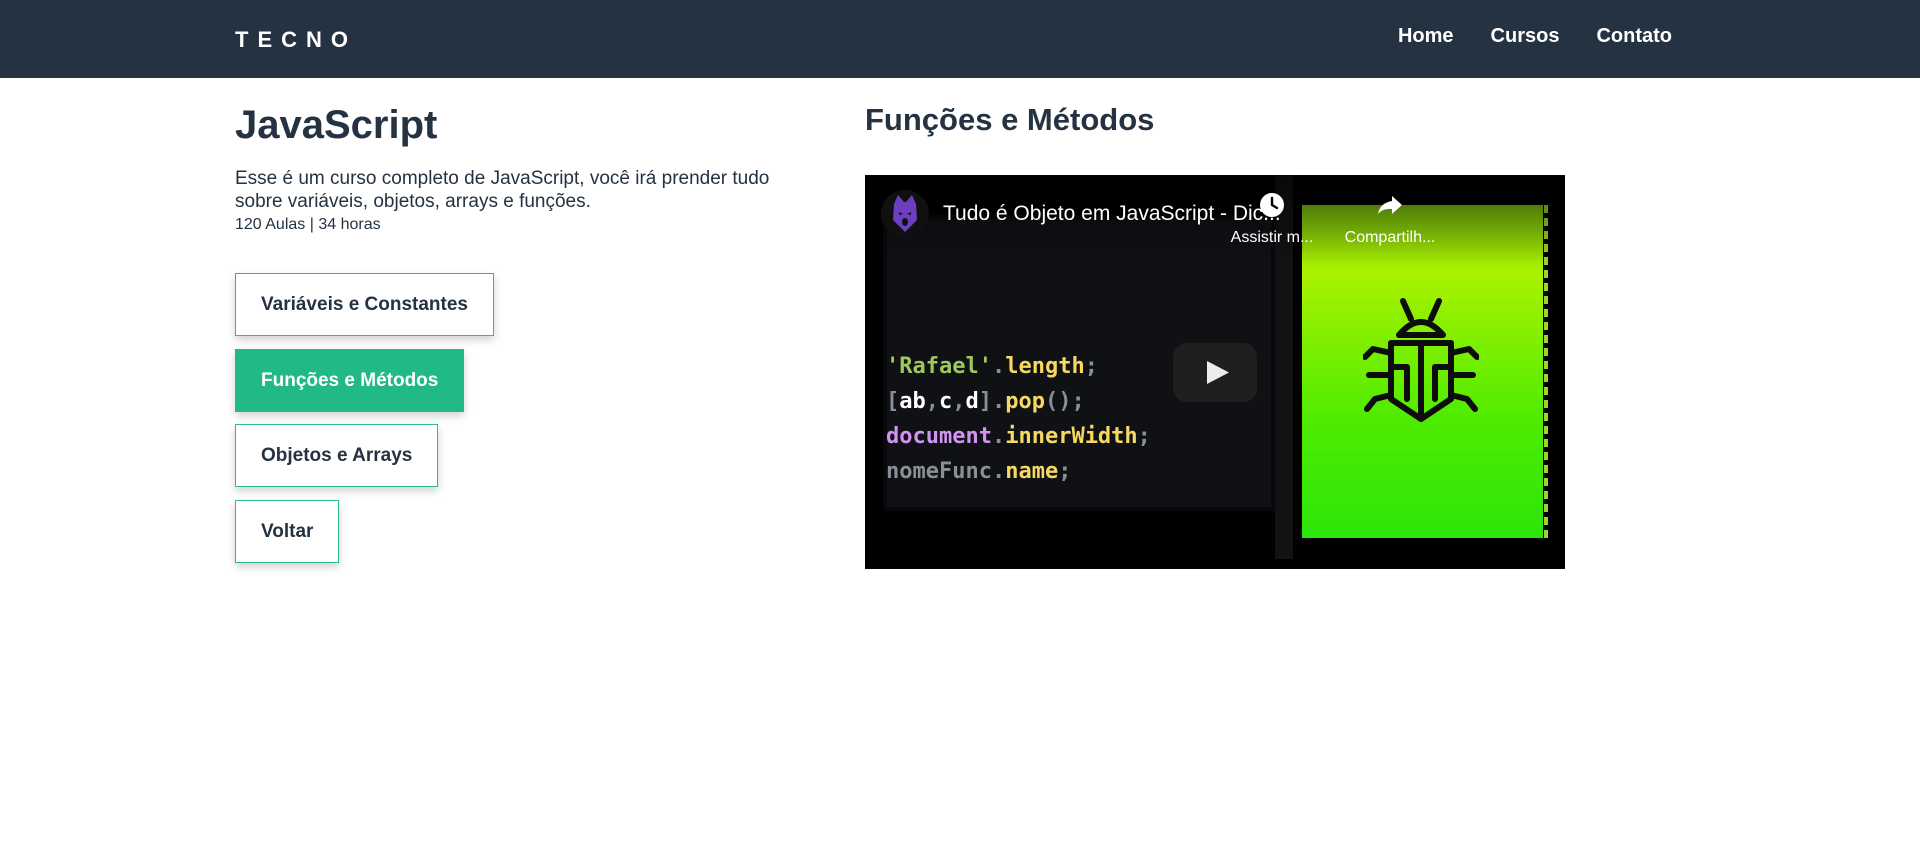  I want to click on clock-icon, so click(1272, 205).